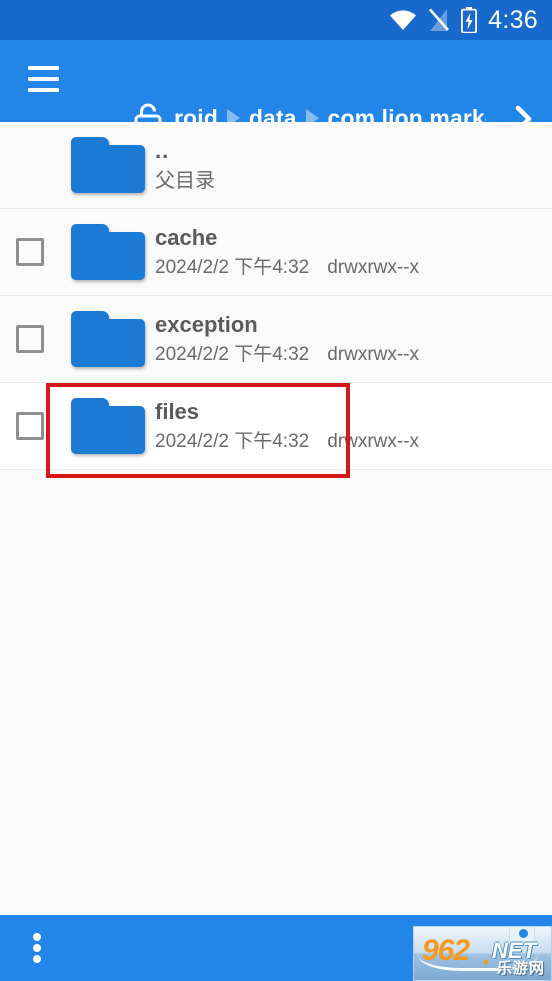  I want to click on wifi-icon, so click(403, 20).